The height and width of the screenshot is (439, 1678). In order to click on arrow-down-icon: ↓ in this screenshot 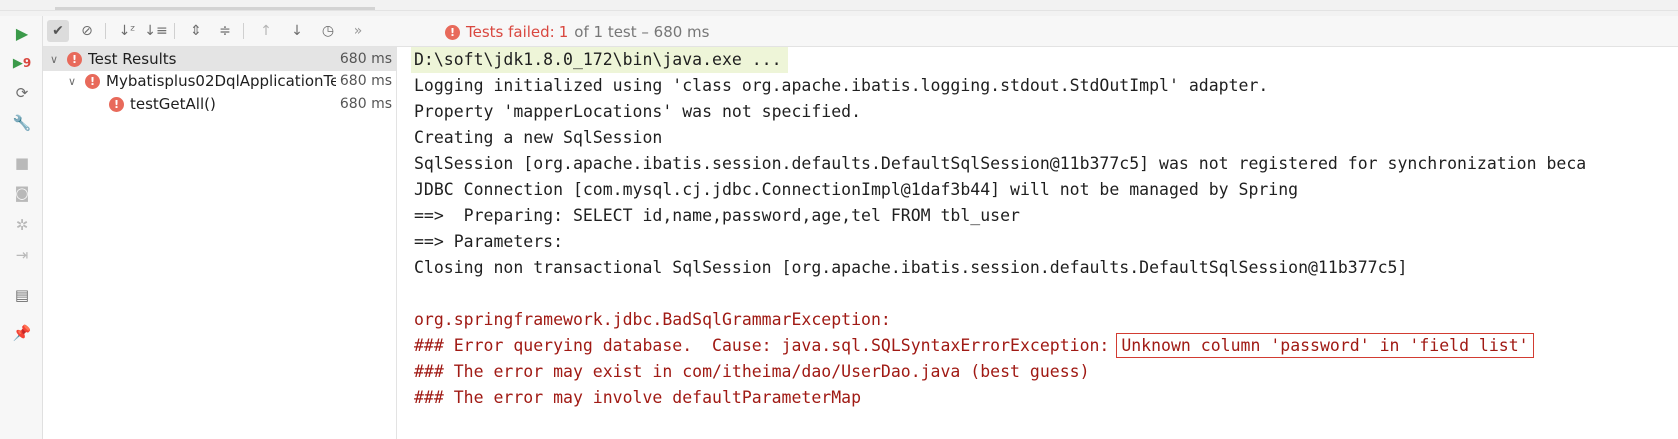, I will do `click(297, 31)`.